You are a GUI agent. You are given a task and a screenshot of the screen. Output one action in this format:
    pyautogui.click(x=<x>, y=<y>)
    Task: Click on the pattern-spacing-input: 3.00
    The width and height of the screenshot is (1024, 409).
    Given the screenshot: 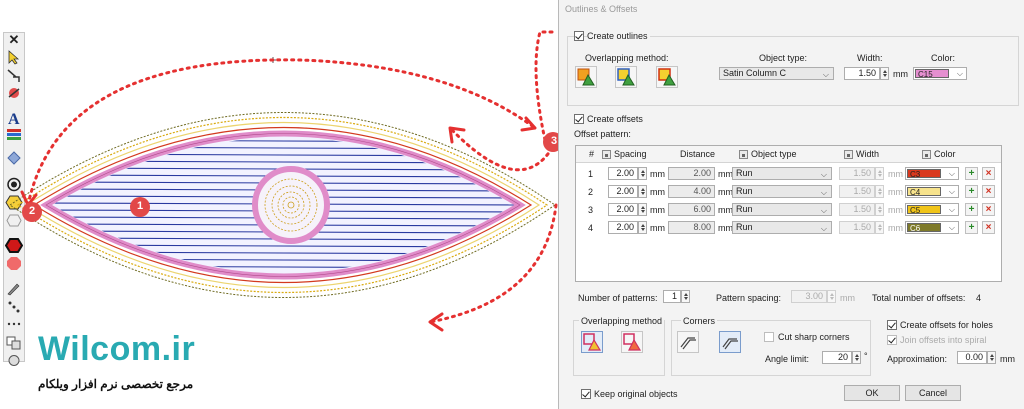 What is the action you would take?
    pyautogui.click(x=809, y=296)
    